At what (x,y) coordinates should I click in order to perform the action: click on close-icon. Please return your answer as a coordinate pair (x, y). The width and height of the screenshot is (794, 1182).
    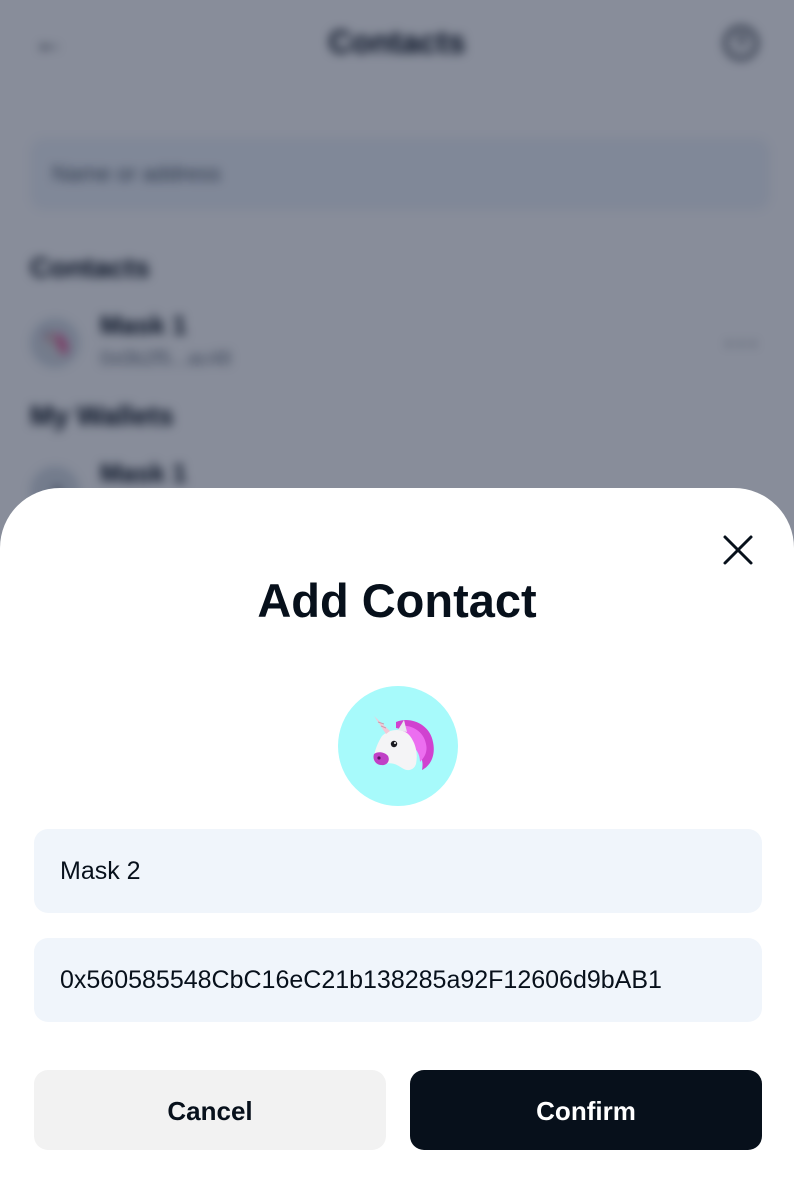
    Looking at the image, I should click on (738, 550).